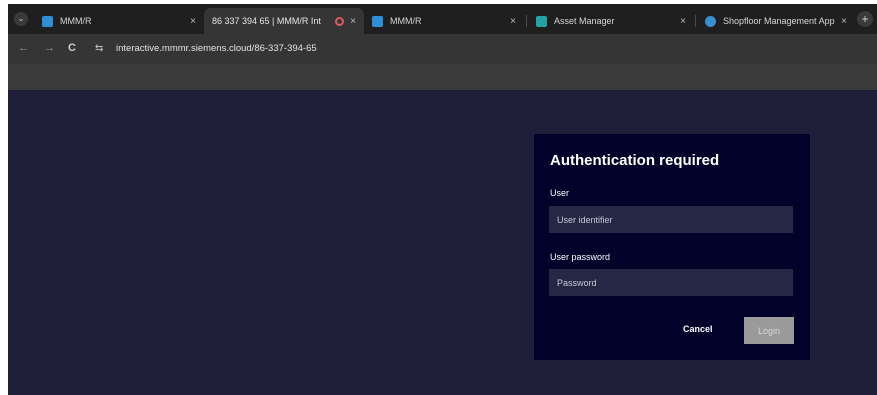 The image size is (877, 395). What do you see at coordinates (865, 19) in the screenshot?
I see `new-tab-icon: +` at bounding box center [865, 19].